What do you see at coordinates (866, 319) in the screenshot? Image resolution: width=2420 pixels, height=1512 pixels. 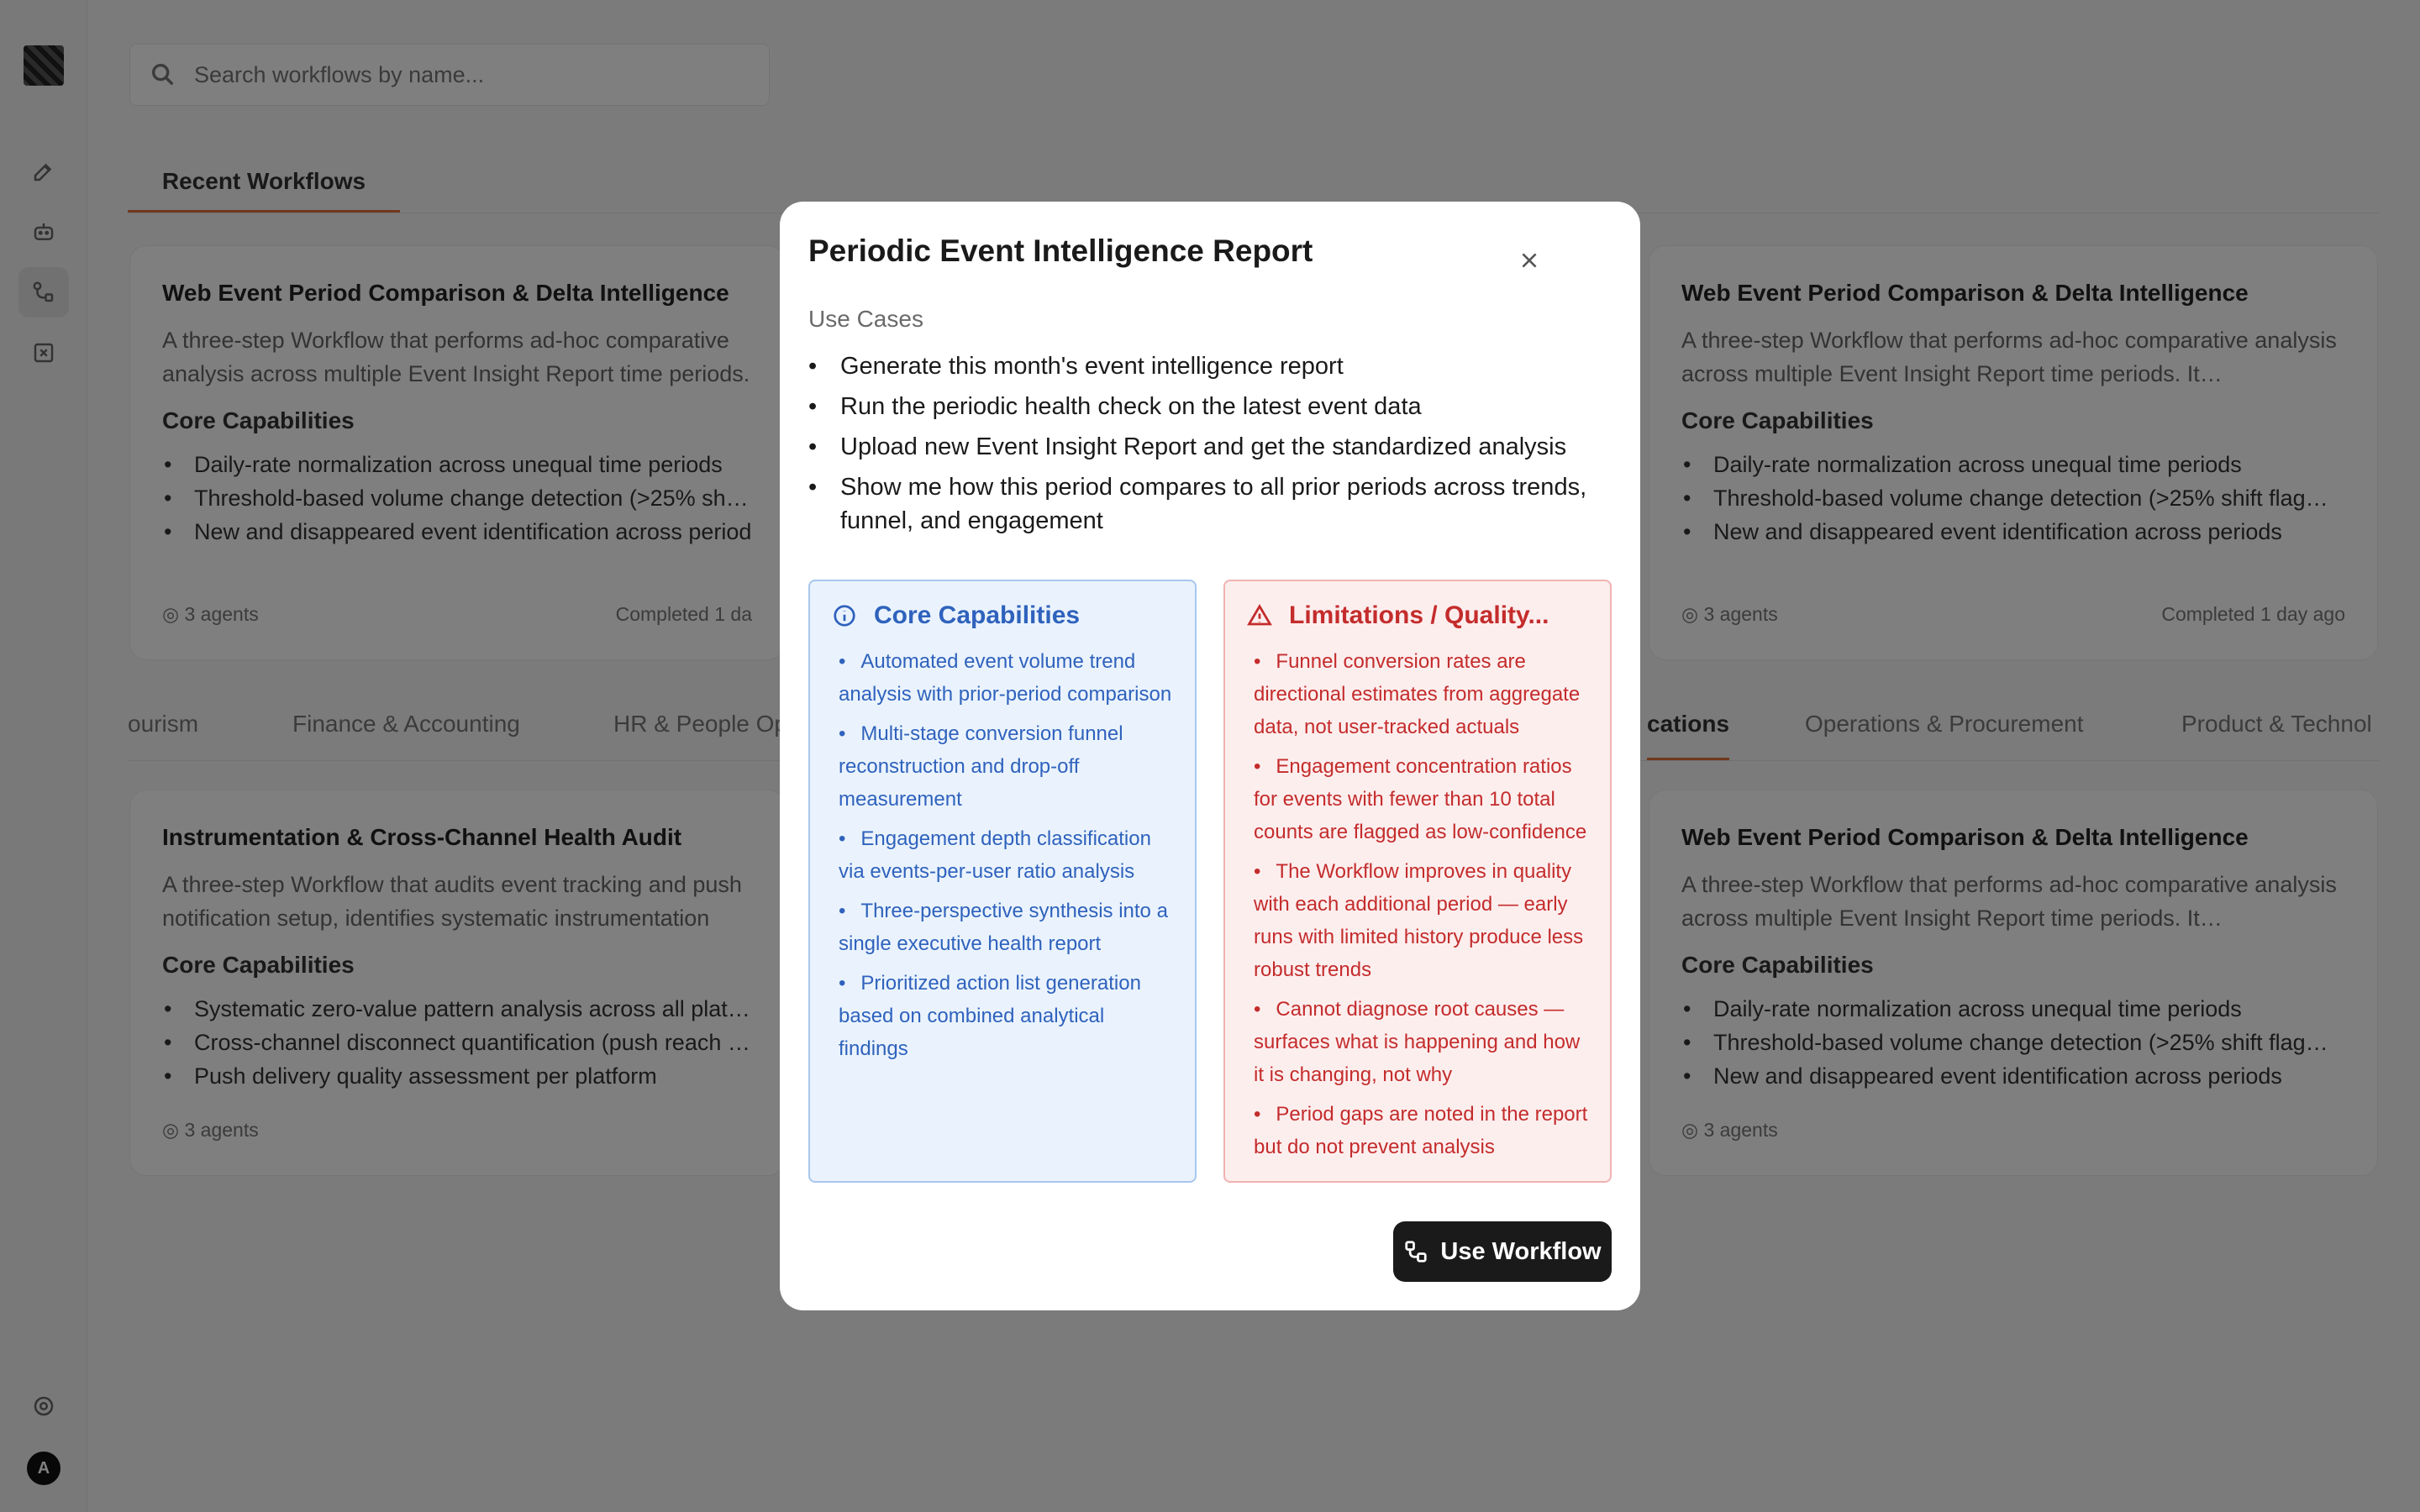 I see `use-cases-label: Use Cases` at bounding box center [866, 319].